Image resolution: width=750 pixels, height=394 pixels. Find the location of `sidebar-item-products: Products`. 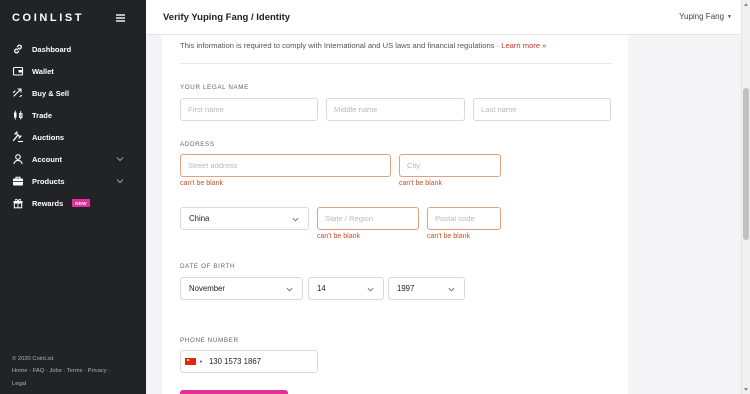

sidebar-item-products: Products is located at coordinates (73, 181).